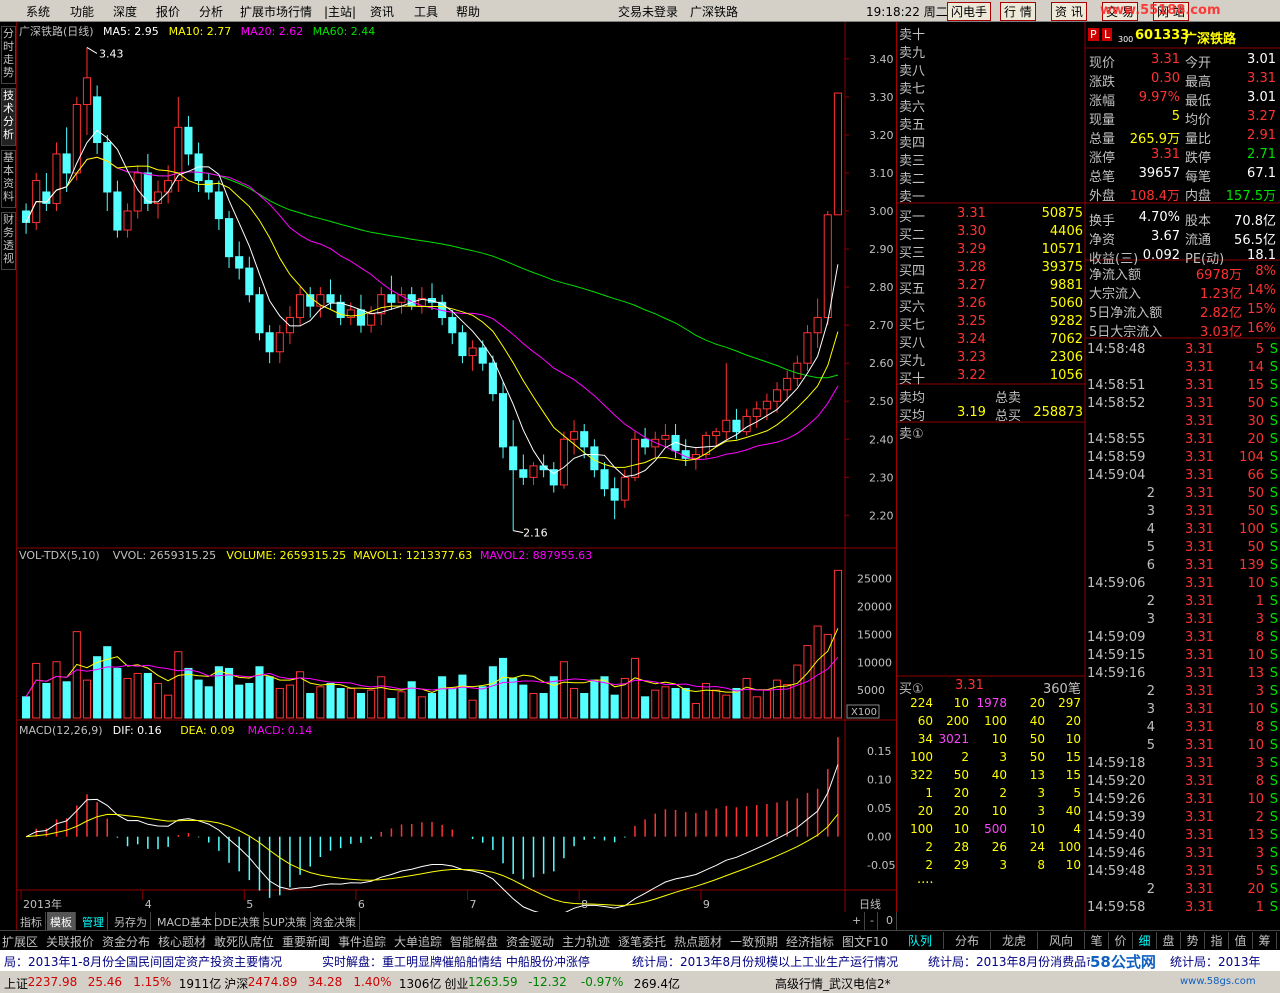 The image size is (1280, 993). I want to click on queue-order: 4, so click(1077, 829).